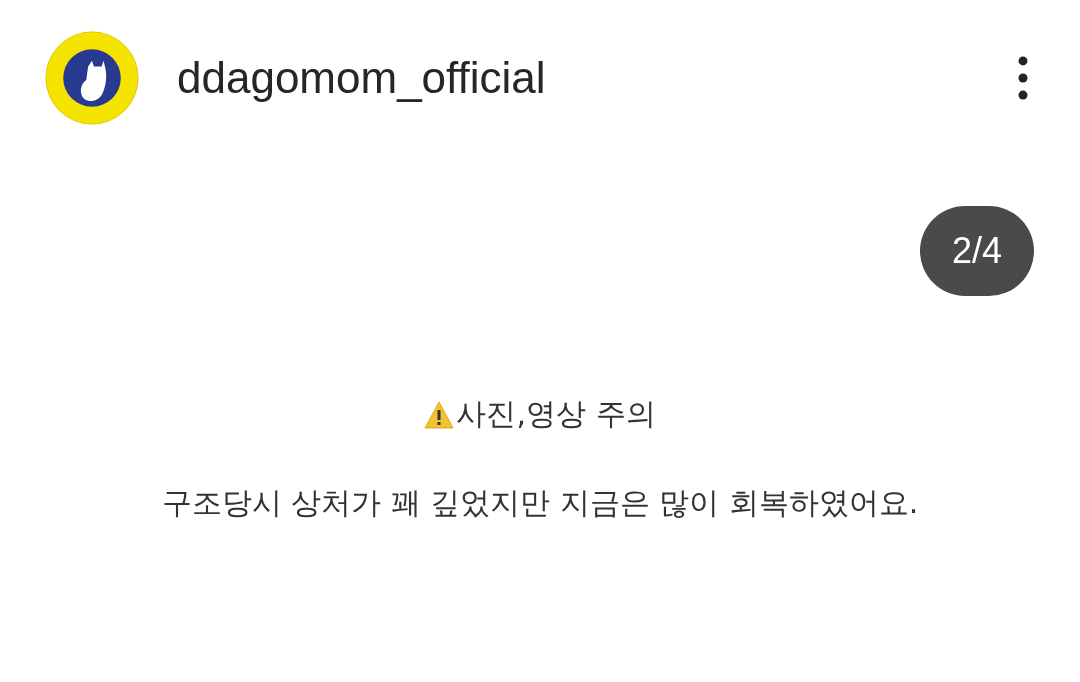 The height and width of the screenshot is (682, 1080). Describe the element at coordinates (439, 414) in the screenshot. I see `warning-icon` at that location.